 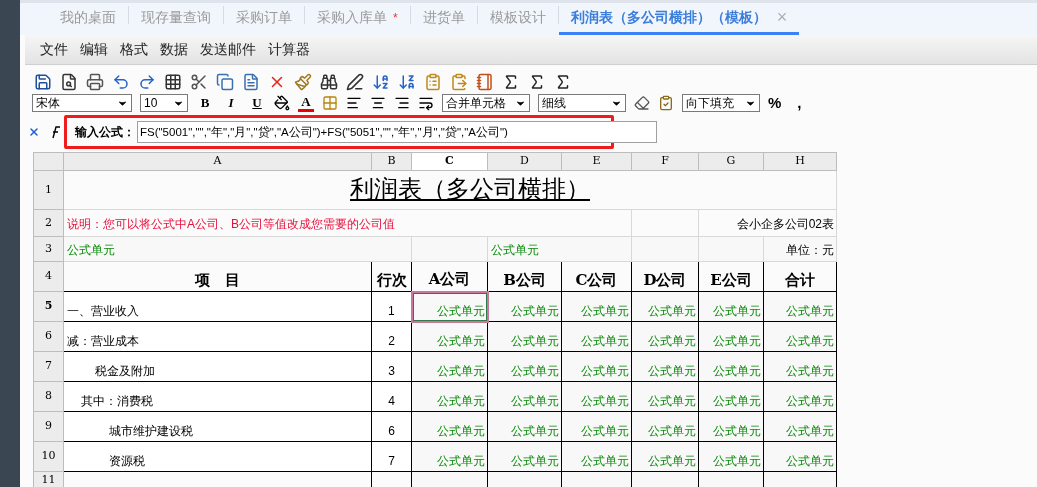 What do you see at coordinates (251, 82) in the screenshot?
I see `document-icon` at bounding box center [251, 82].